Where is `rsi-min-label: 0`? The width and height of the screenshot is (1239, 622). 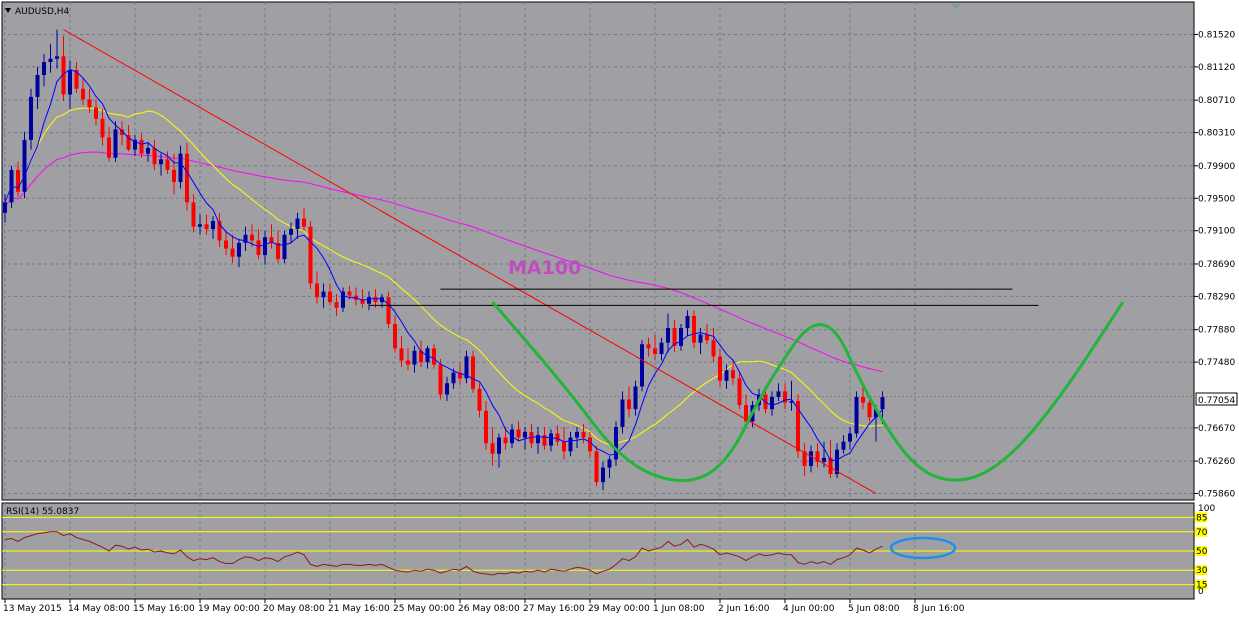
rsi-min-label: 0 is located at coordinates (1201, 592).